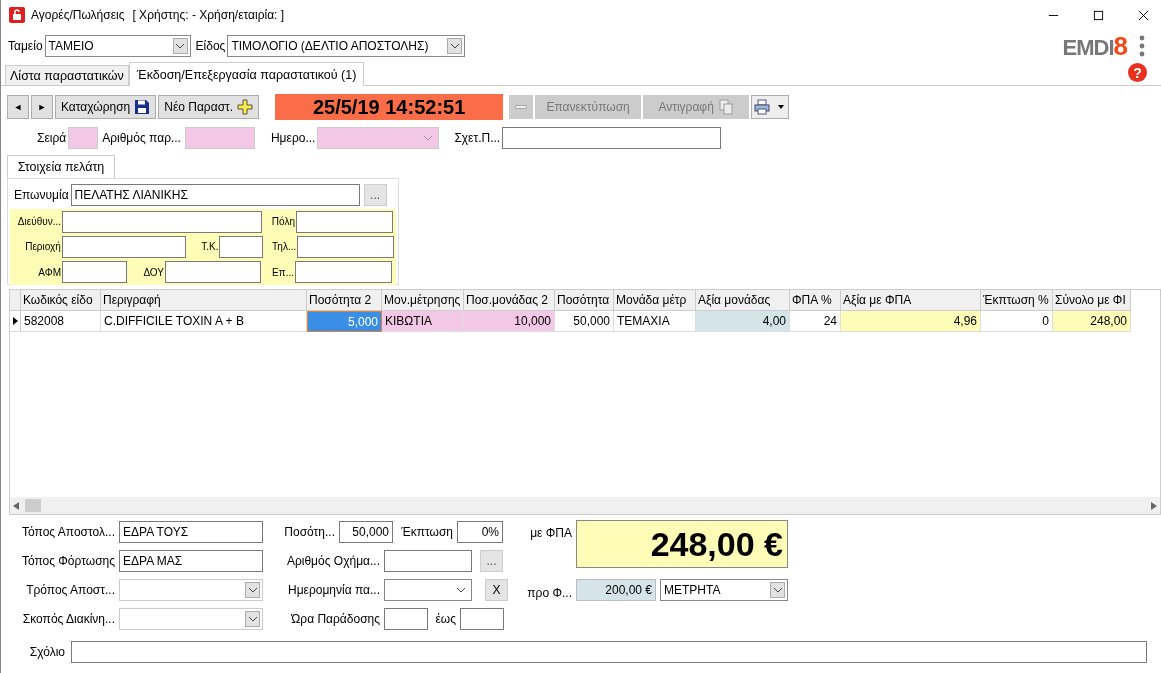  I want to click on name-label: Επωνυμία, so click(41, 195).